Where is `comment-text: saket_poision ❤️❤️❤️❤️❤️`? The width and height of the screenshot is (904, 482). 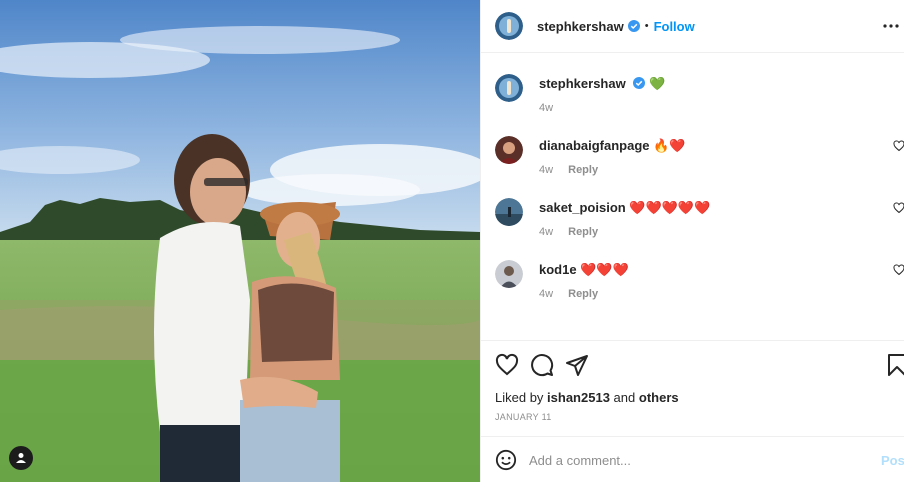
comment-text: saket_poision ❤️❤️❤️❤️❤️ is located at coordinates (624, 208).